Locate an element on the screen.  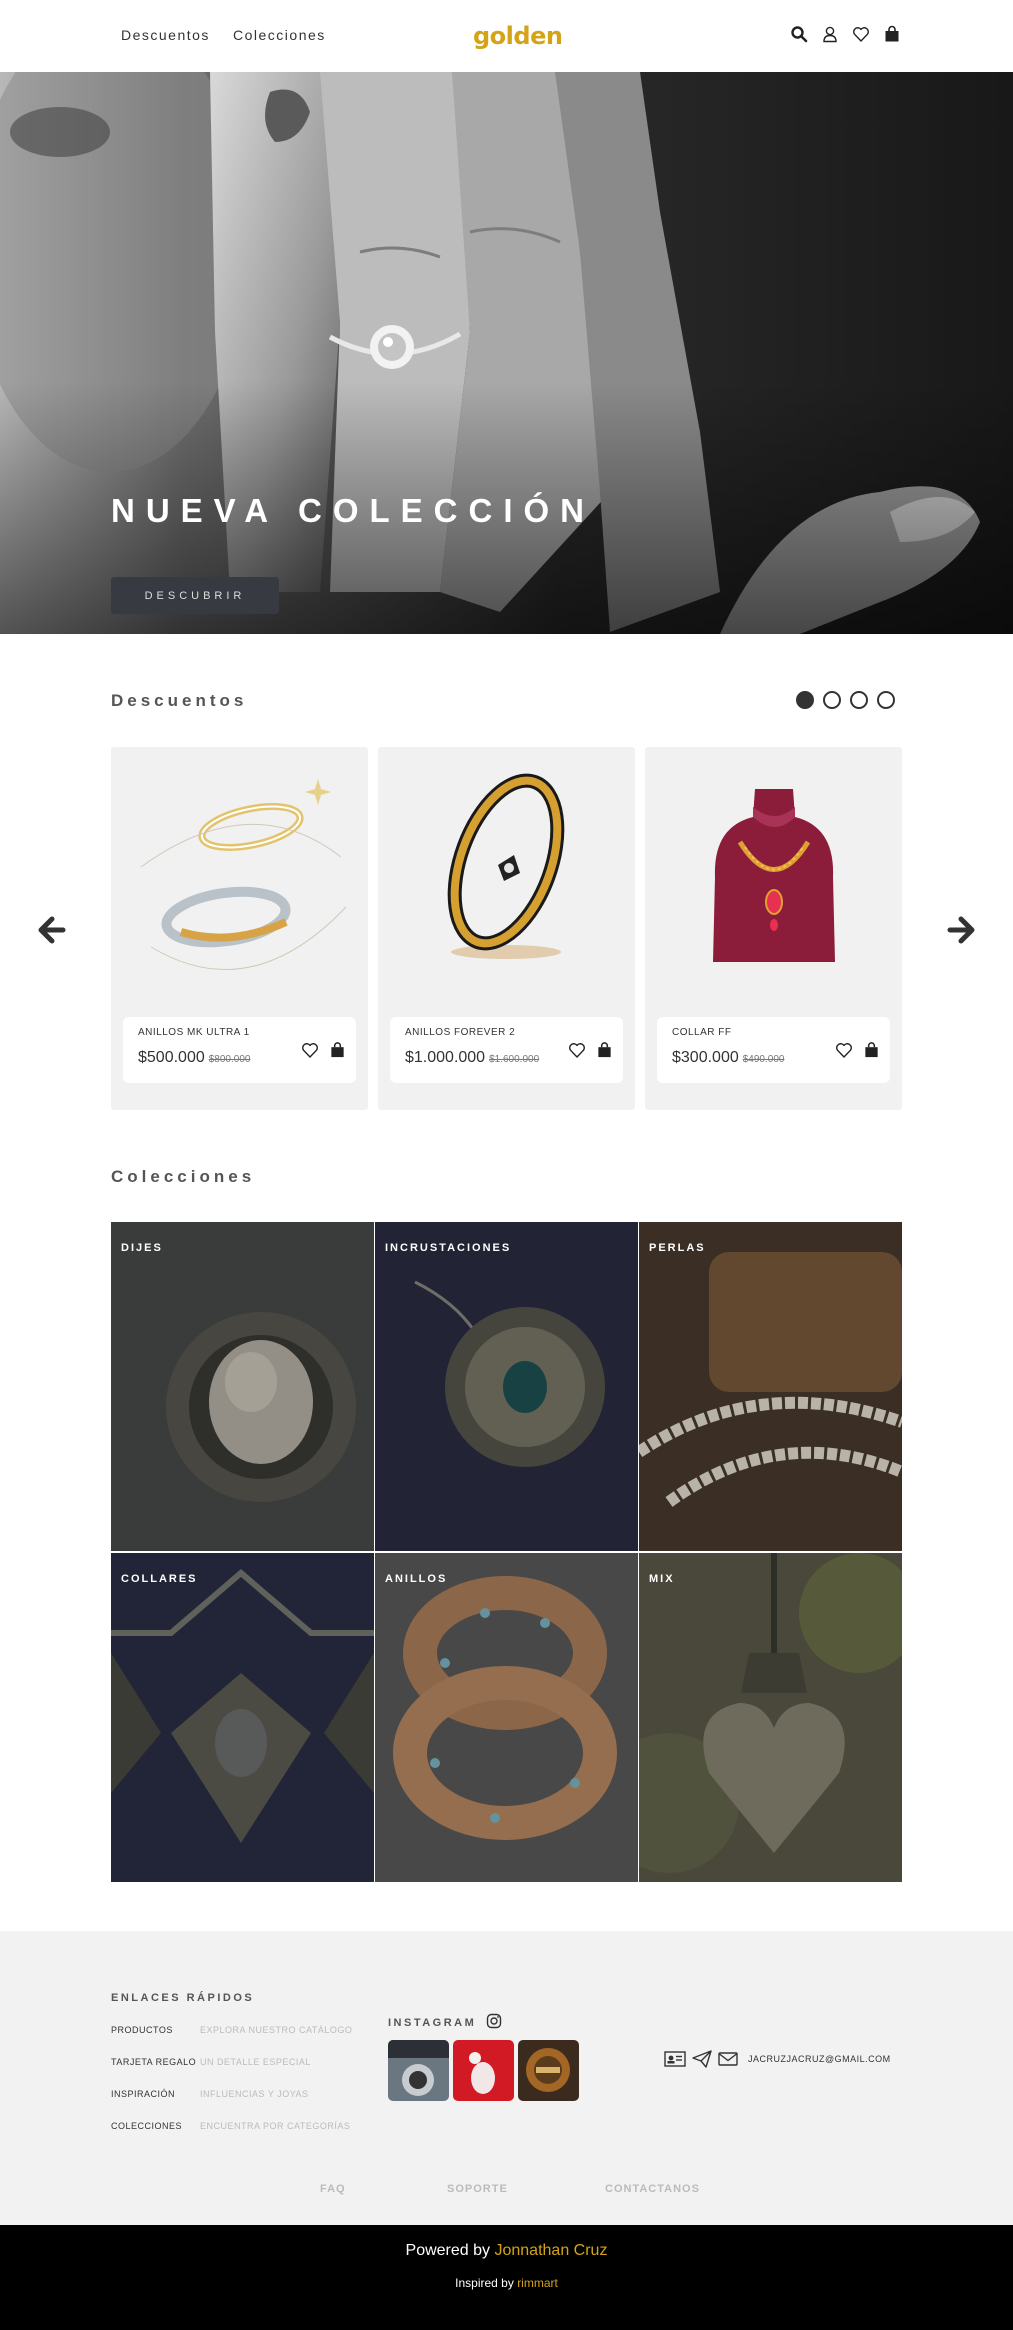
footer-link-productos: PRODUCTOS is located at coordinates (142, 2030).